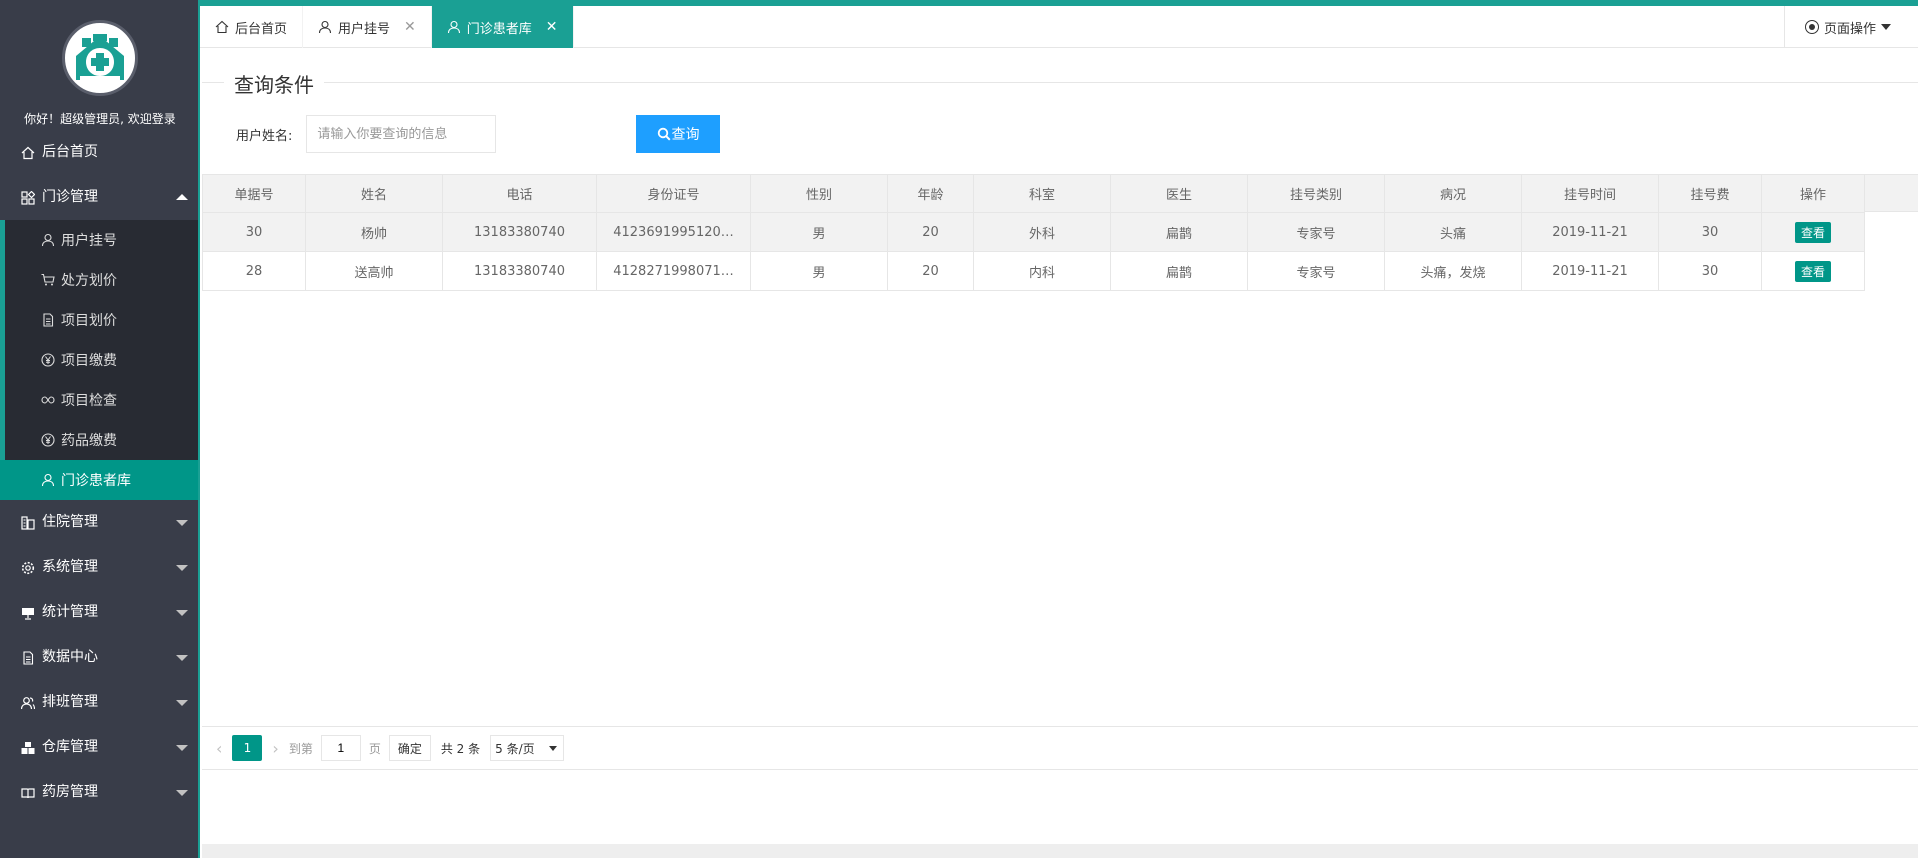  What do you see at coordinates (678, 134) in the screenshot?
I see `search-button: 查询` at bounding box center [678, 134].